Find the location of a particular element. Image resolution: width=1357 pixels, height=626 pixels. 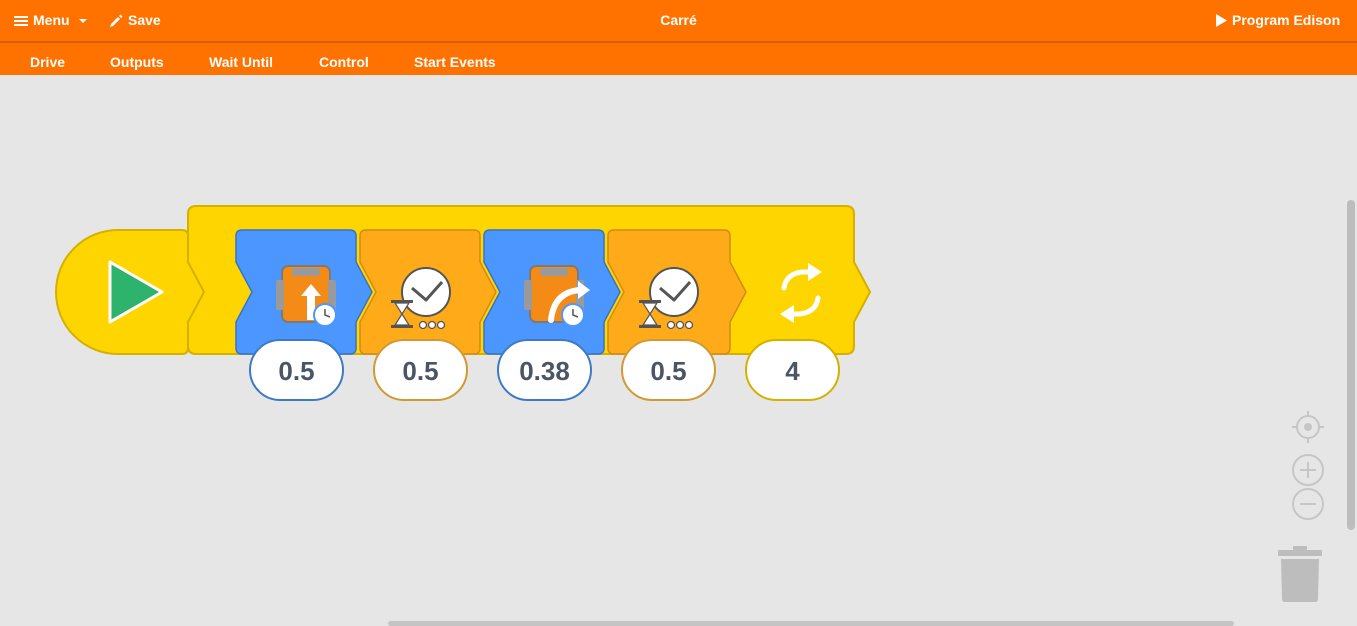

drive-forward-block is located at coordinates (304, 292).